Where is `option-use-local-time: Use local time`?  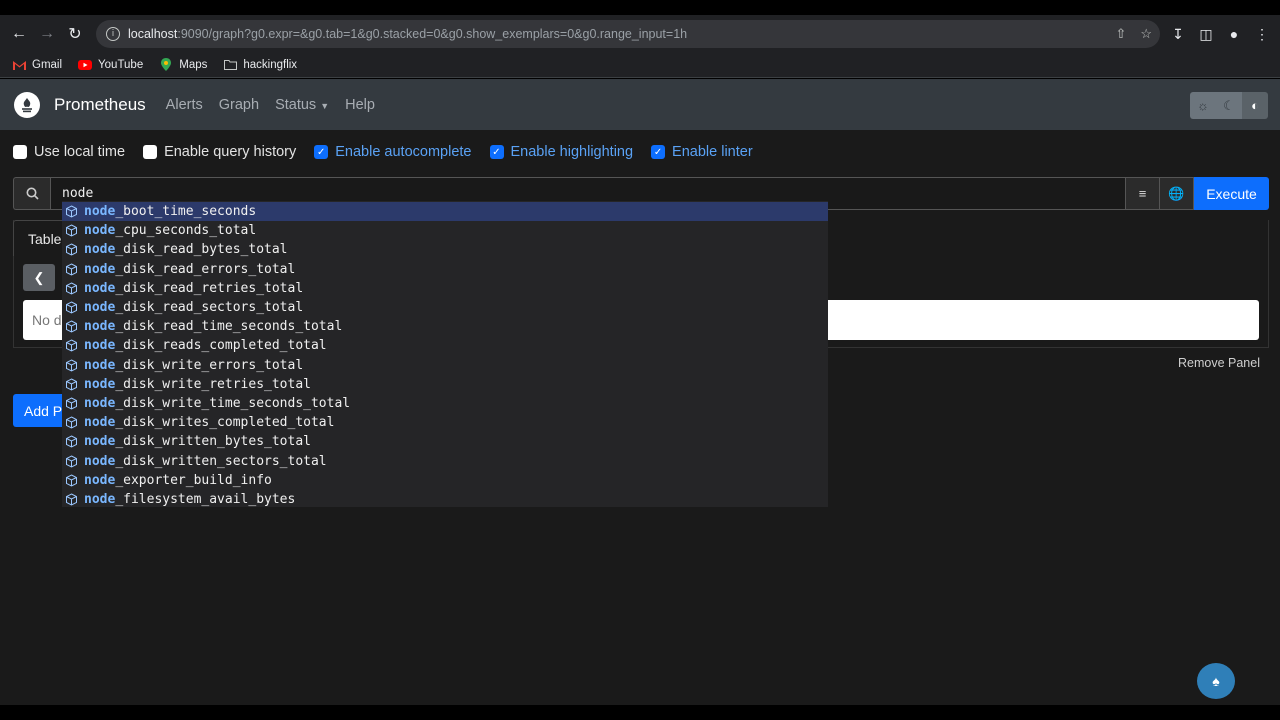
option-use-local-time: Use local time is located at coordinates (69, 152).